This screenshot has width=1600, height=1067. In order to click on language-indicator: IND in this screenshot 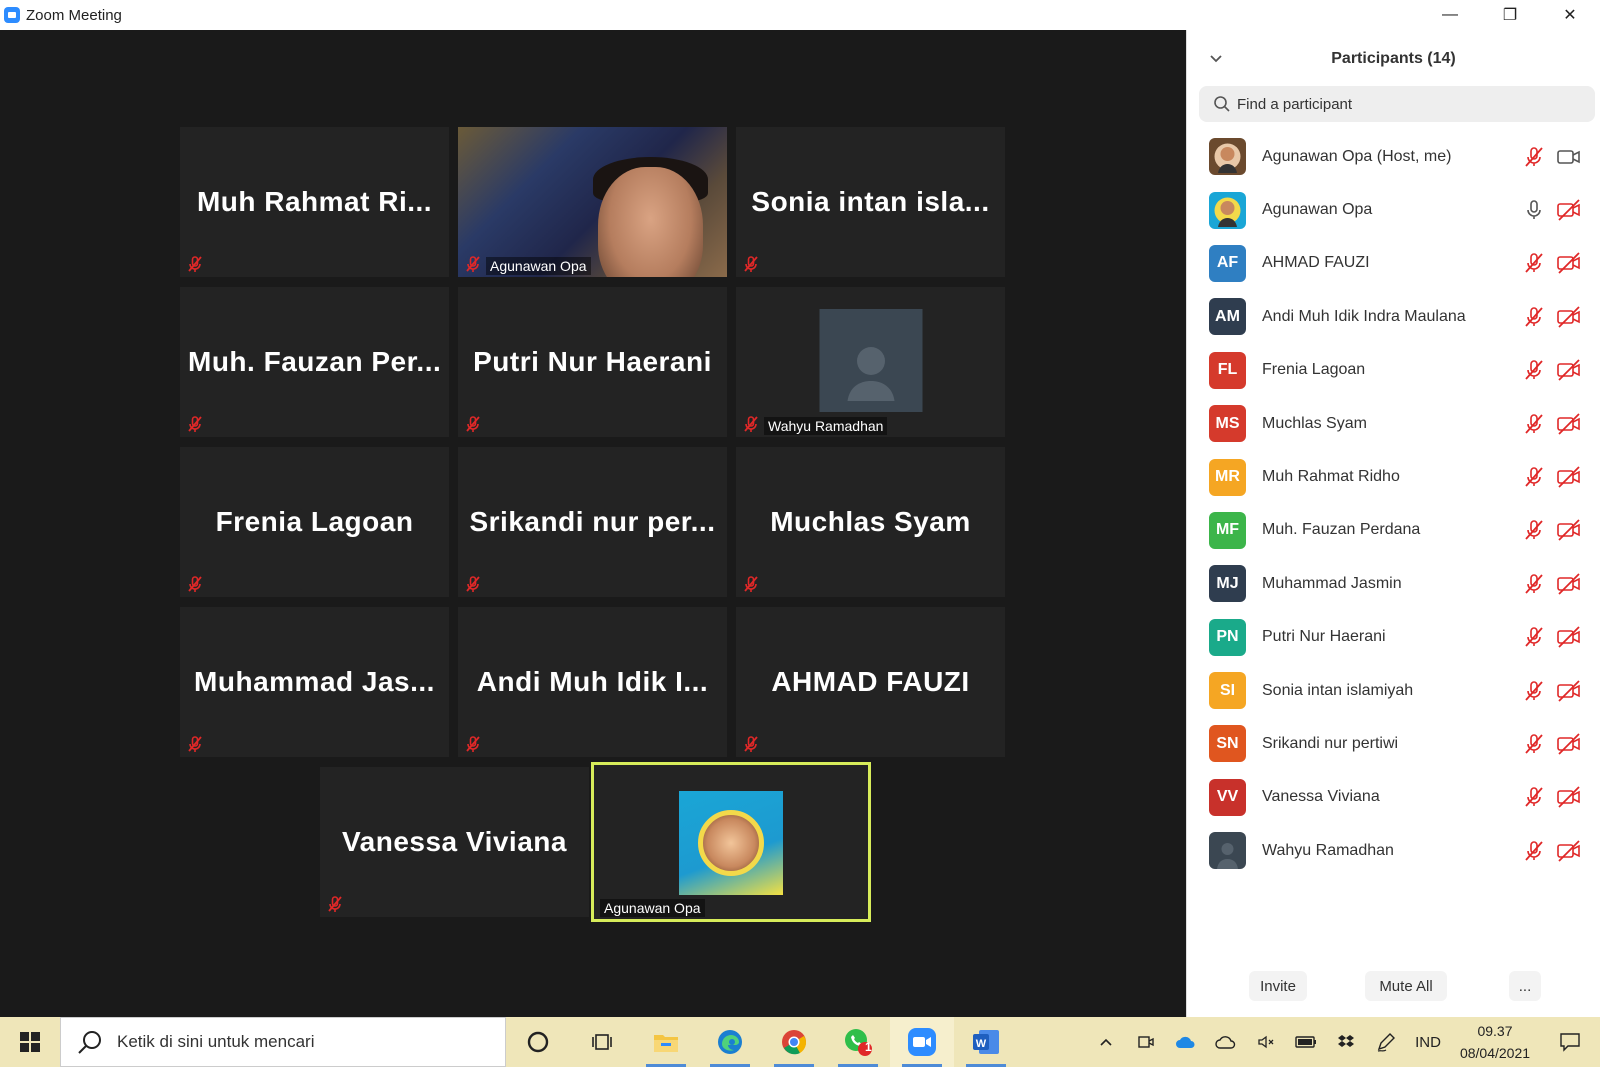, I will do `click(1428, 1042)`.